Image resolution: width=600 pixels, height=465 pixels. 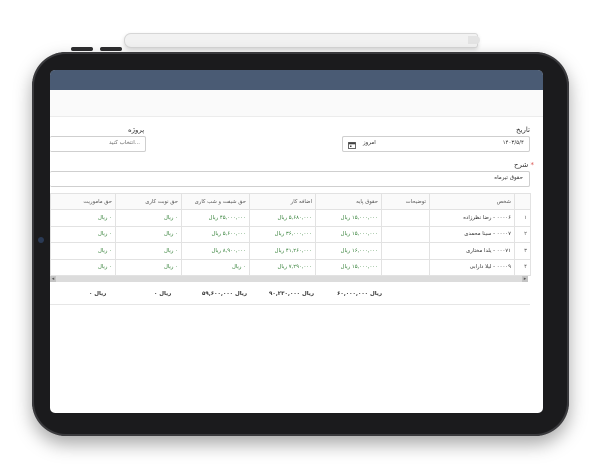 What do you see at coordinates (163, 294) in the screenshot?
I see `total-turn: ۰ ریال` at bounding box center [163, 294].